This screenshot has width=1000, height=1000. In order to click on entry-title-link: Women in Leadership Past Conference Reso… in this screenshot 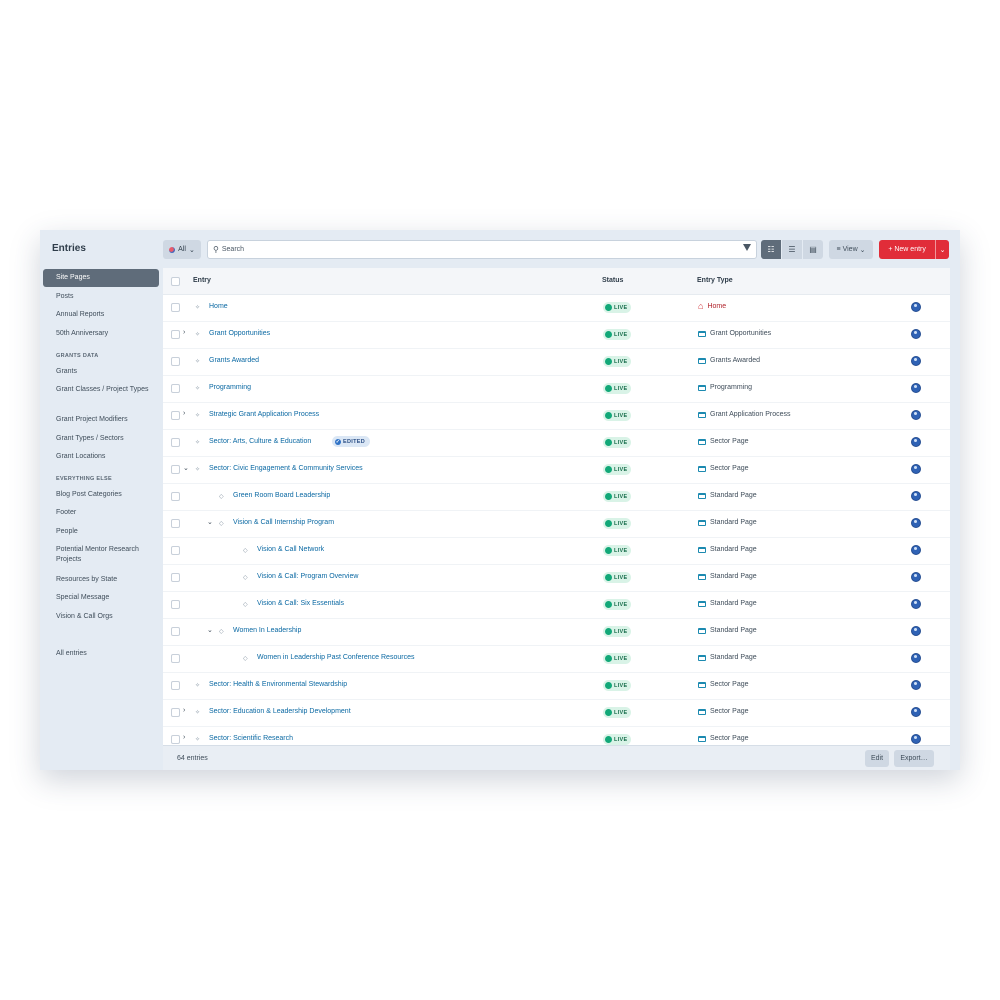, I will do `click(335, 657)`.